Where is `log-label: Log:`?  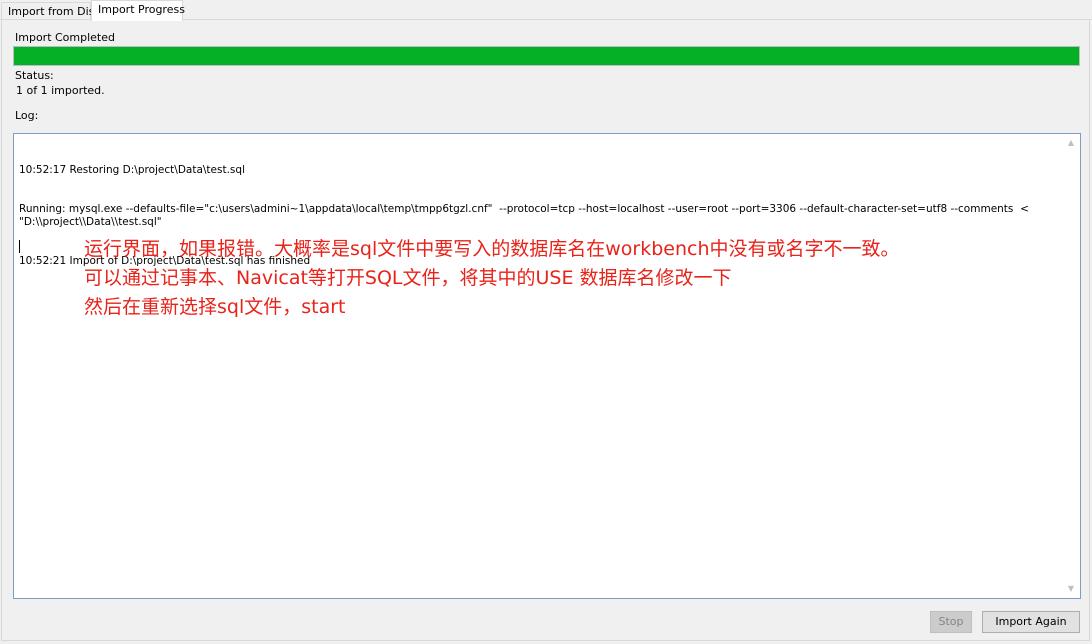
log-label: Log: is located at coordinates (27, 115).